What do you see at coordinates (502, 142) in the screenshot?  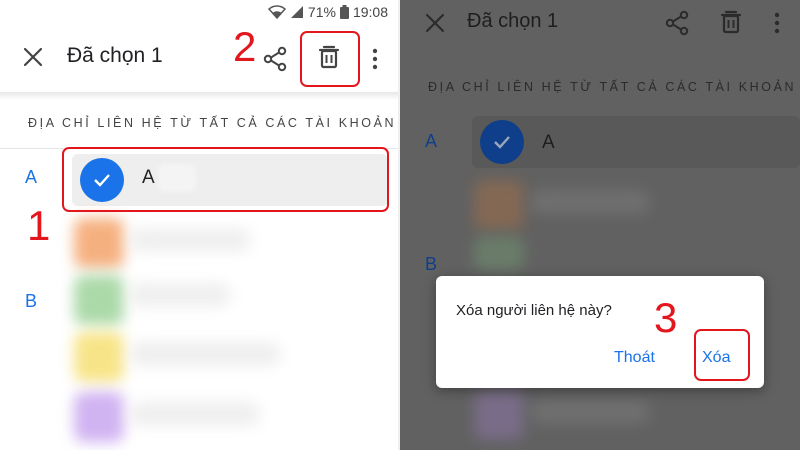 I see `check-icon` at bounding box center [502, 142].